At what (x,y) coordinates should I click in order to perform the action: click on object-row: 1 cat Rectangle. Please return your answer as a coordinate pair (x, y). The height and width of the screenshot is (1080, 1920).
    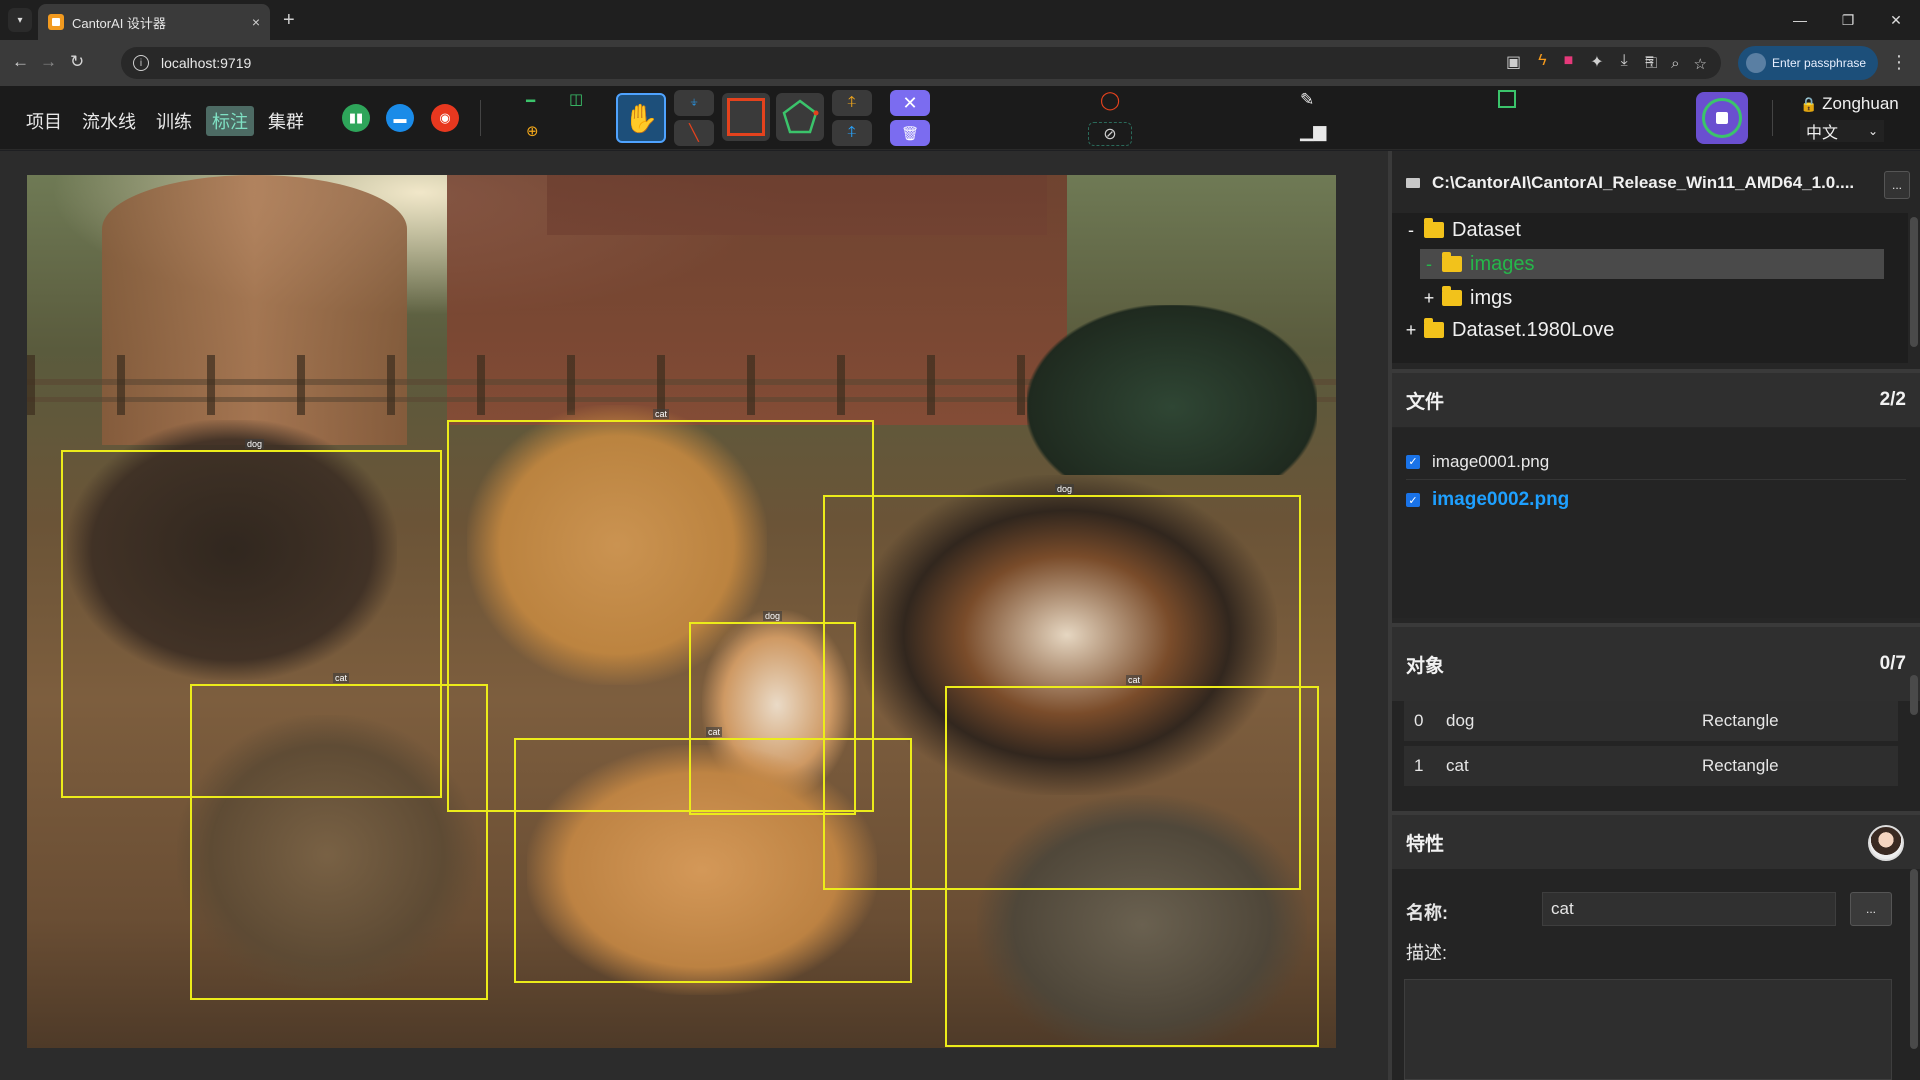
    Looking at the image, I should click on (1651, 766).